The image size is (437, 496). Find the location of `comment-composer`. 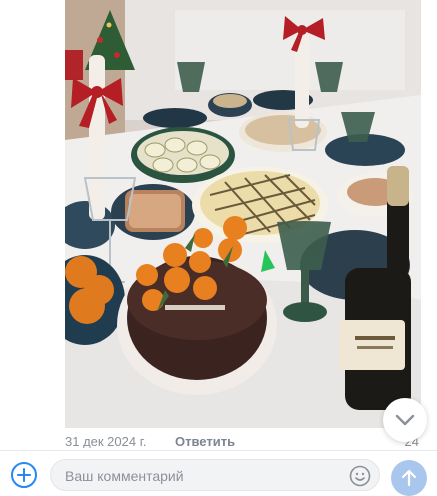

comment-composer is located at coordinates (218, 473).